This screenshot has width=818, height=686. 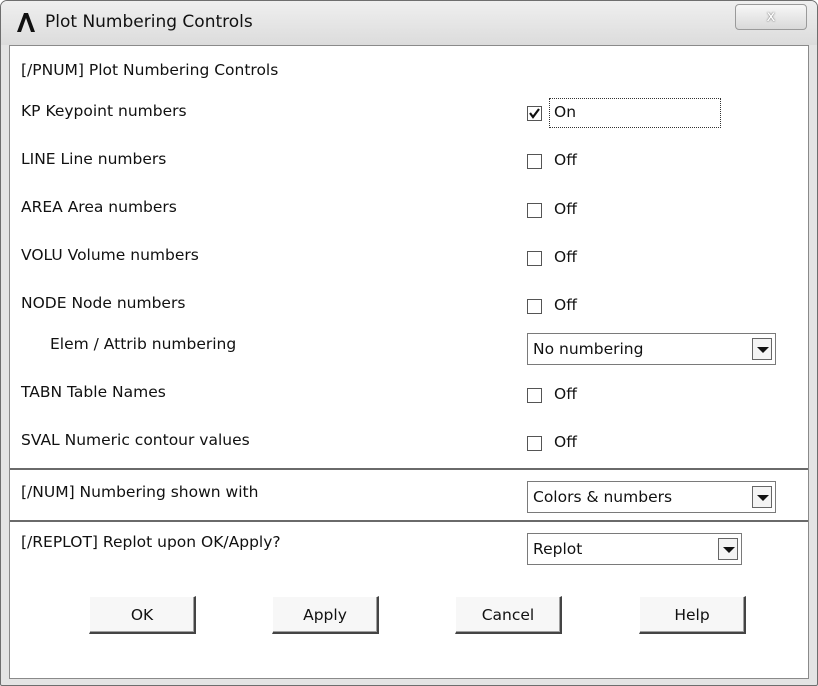 What do you see at coordinates (94, 159) in the screenshot?
I see `line-label: LINE Line numbers` at bounding box center [94, 159].